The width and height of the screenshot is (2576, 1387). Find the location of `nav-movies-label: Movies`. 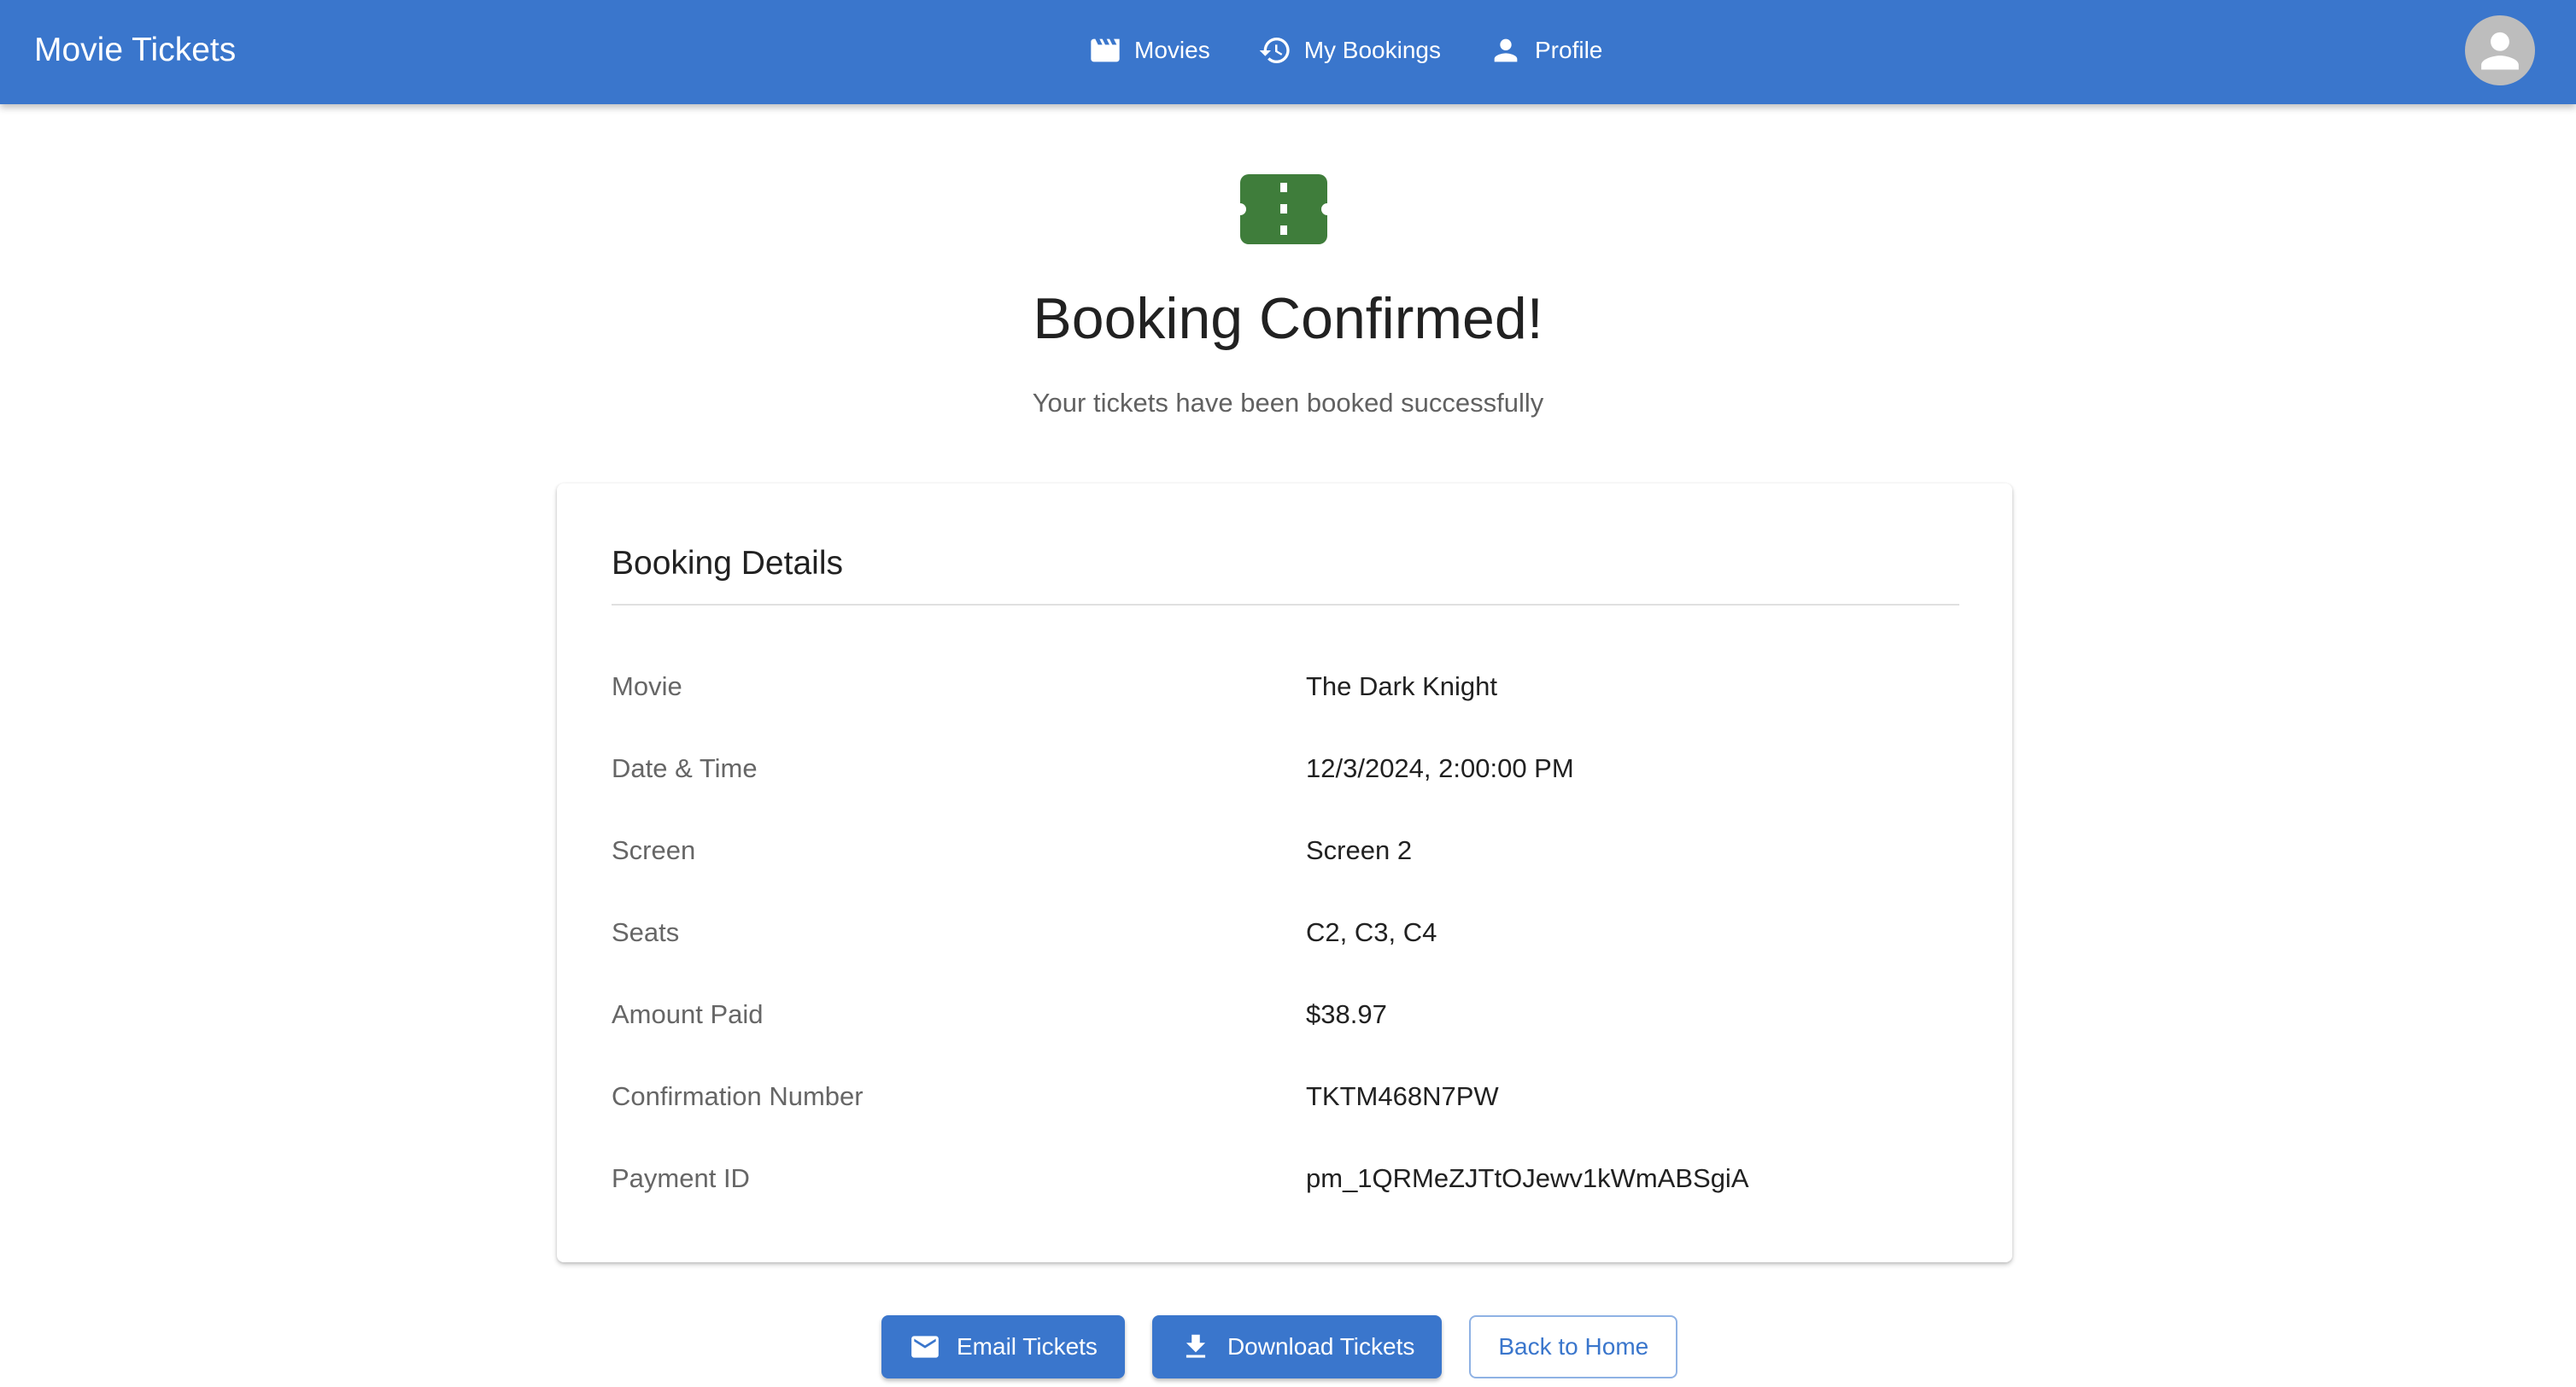

nav-movies-label: Movies is located at coordinates (1172, 50).